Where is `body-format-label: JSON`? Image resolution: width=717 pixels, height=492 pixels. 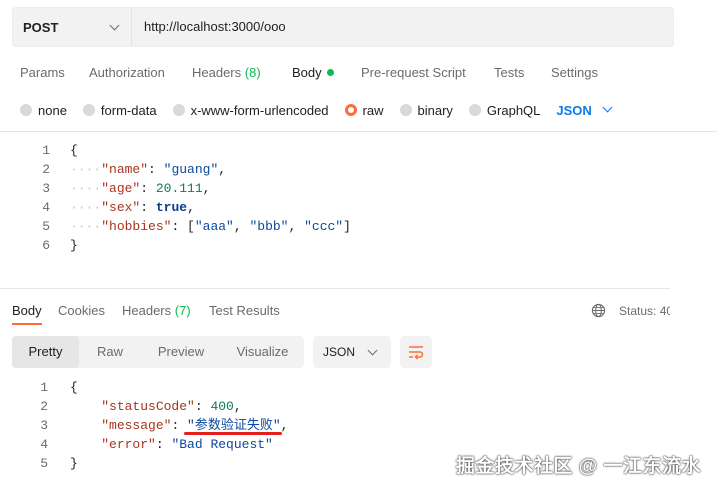 body-format-label: JSON is located at coordinates (574, 110).